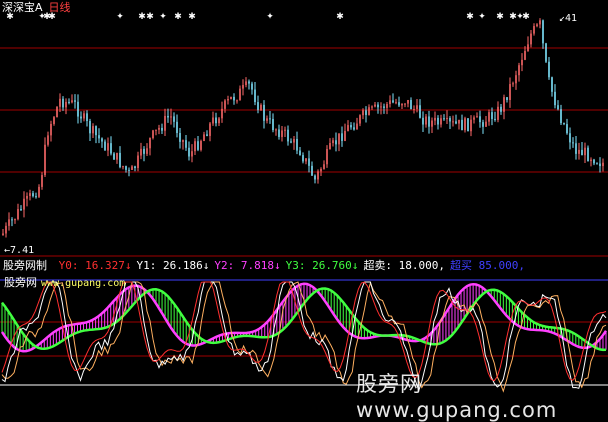 Image resolution: width=608 pixels, height=422 pixels. I want to click on indicator-field-0: Y0: 16.327↓, so click(95, 265).